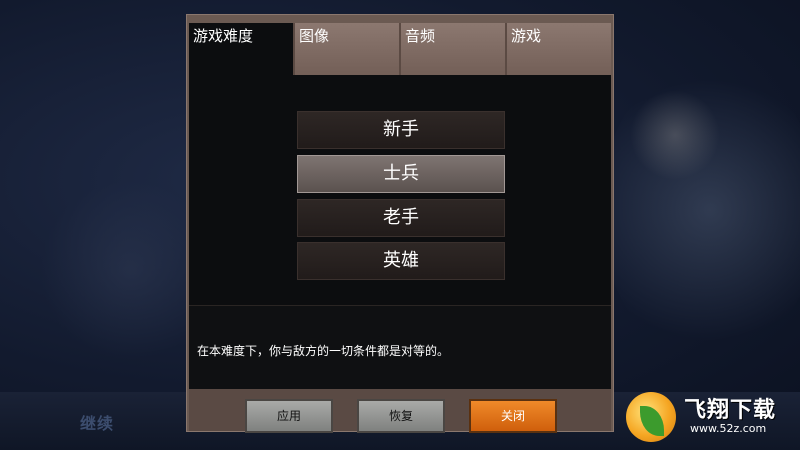 The image size is (800, 450). Describe the element at coordinates (401, 130) in the screenshot. I see `difficulty-option-novice: 新手` at that location.